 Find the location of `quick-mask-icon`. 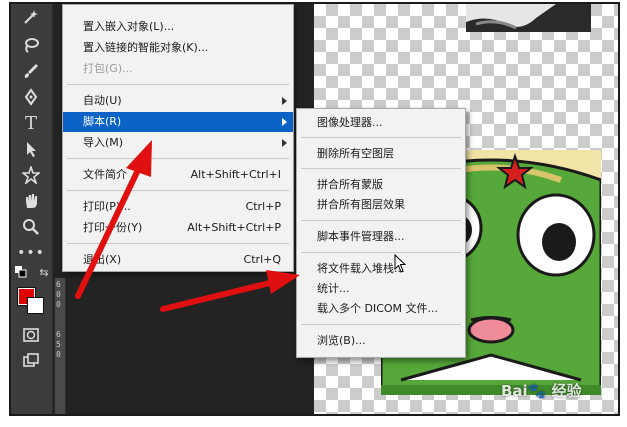

quick-mask-icon is located at coordinates (31, 335).